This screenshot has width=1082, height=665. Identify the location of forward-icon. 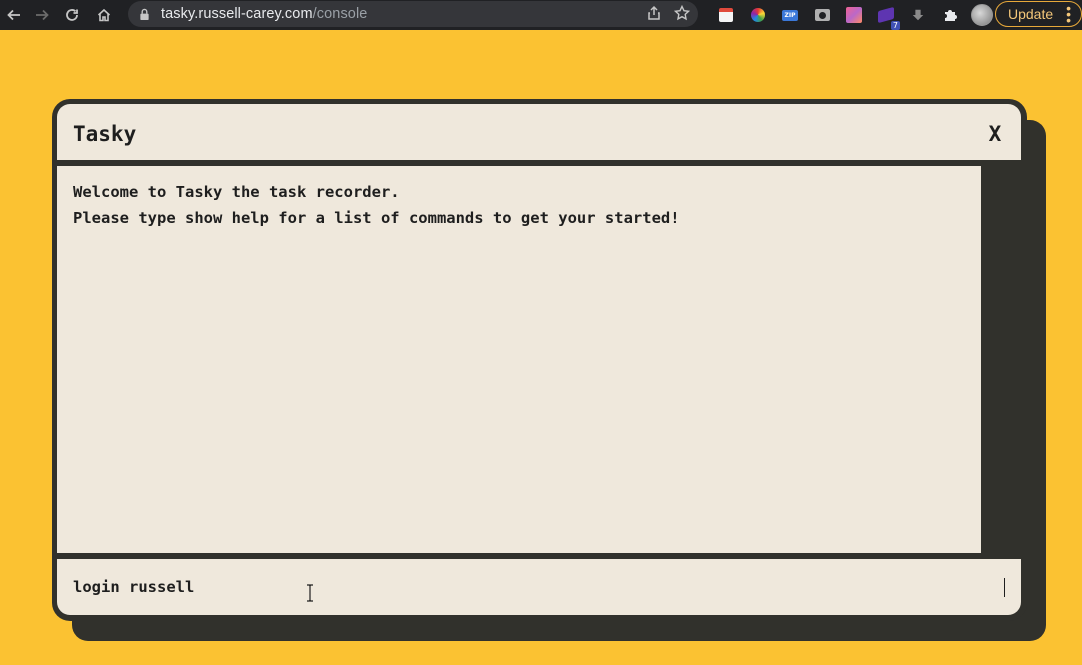
(42, 15).